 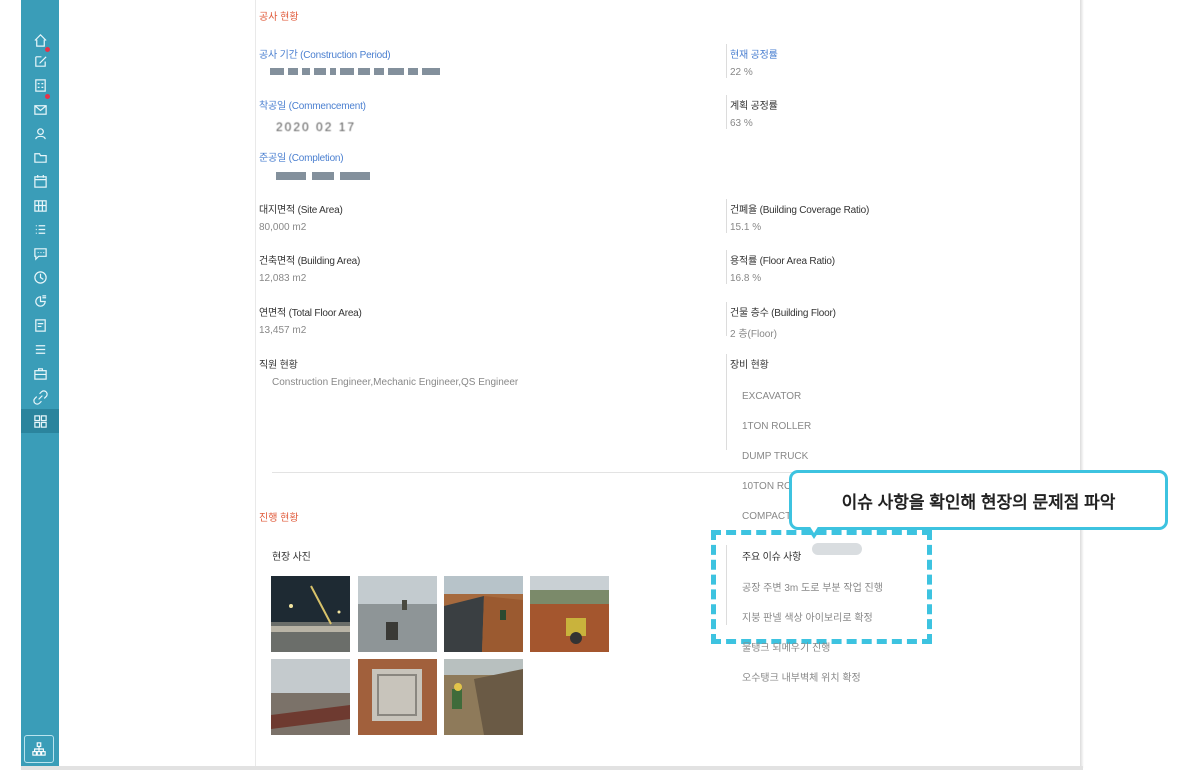 I want to click on current-progress-label: 현재 공정률, so click(x=754, y=55).